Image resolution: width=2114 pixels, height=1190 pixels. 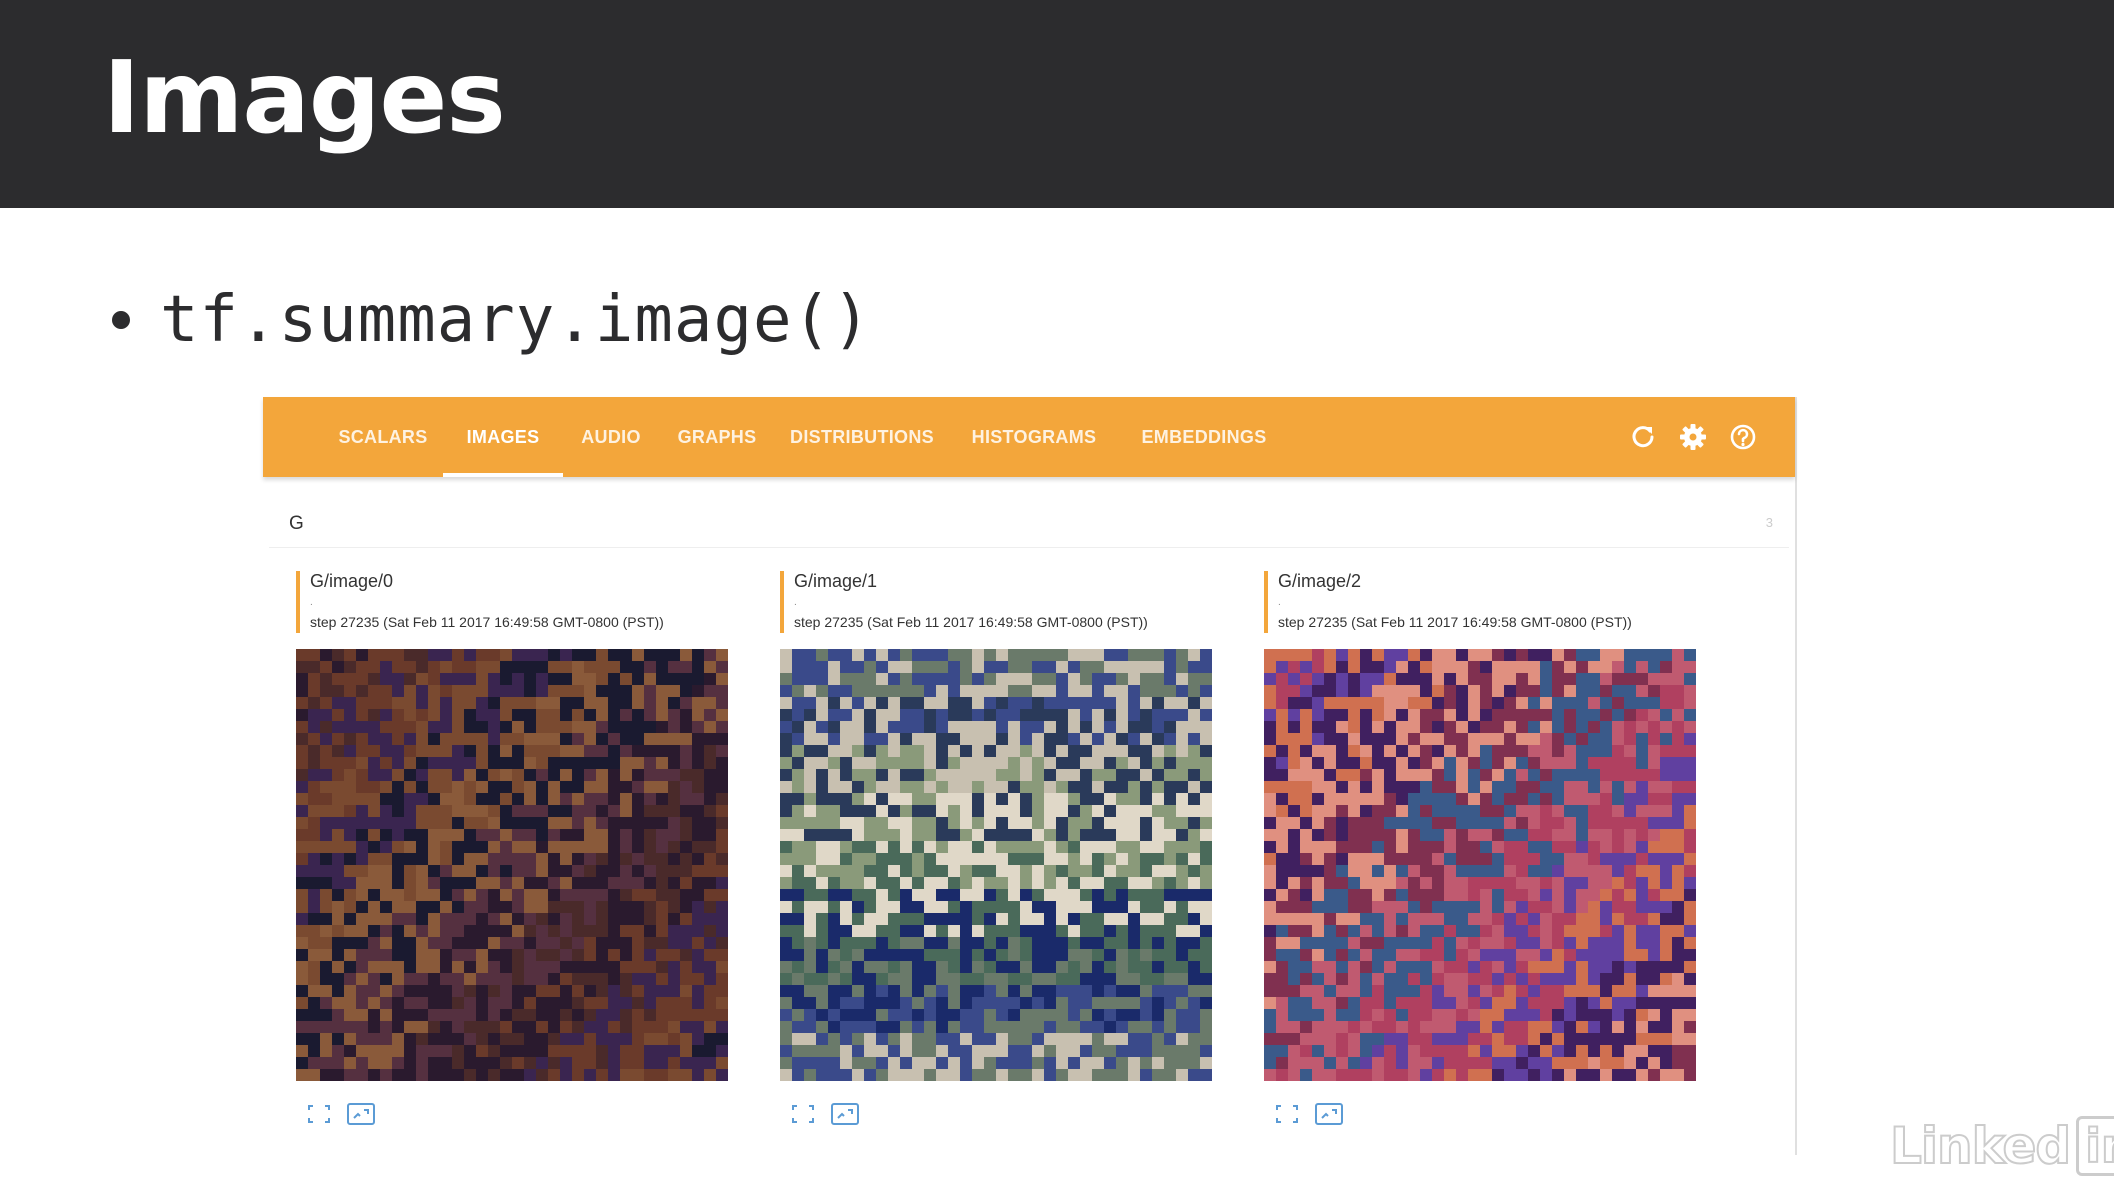 I want to click on settings-icon, so click(x=1693, y=437).